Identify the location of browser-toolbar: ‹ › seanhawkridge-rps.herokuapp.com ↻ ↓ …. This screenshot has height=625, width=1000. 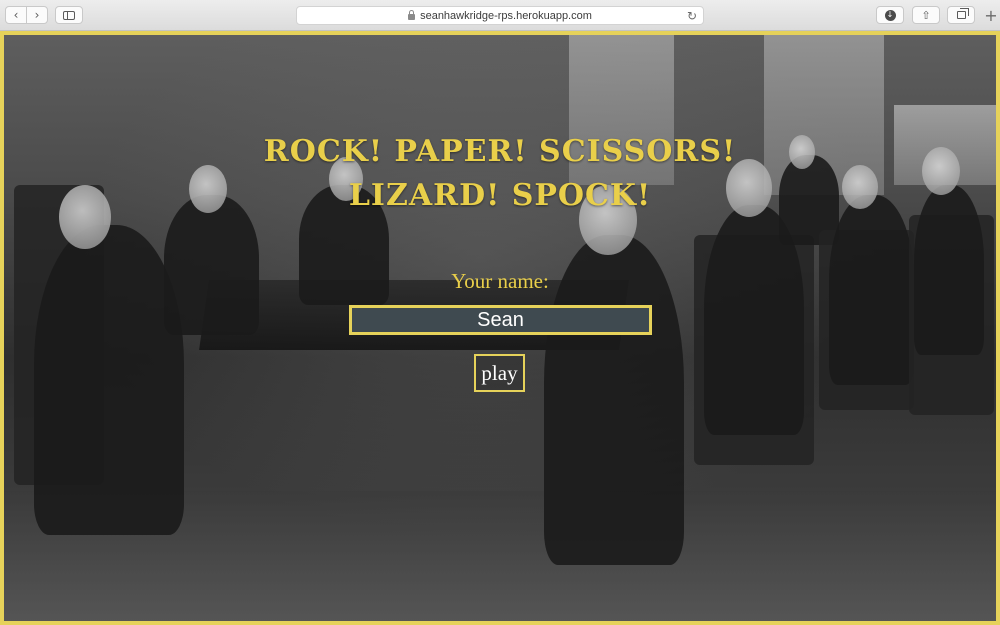
(500, 15).